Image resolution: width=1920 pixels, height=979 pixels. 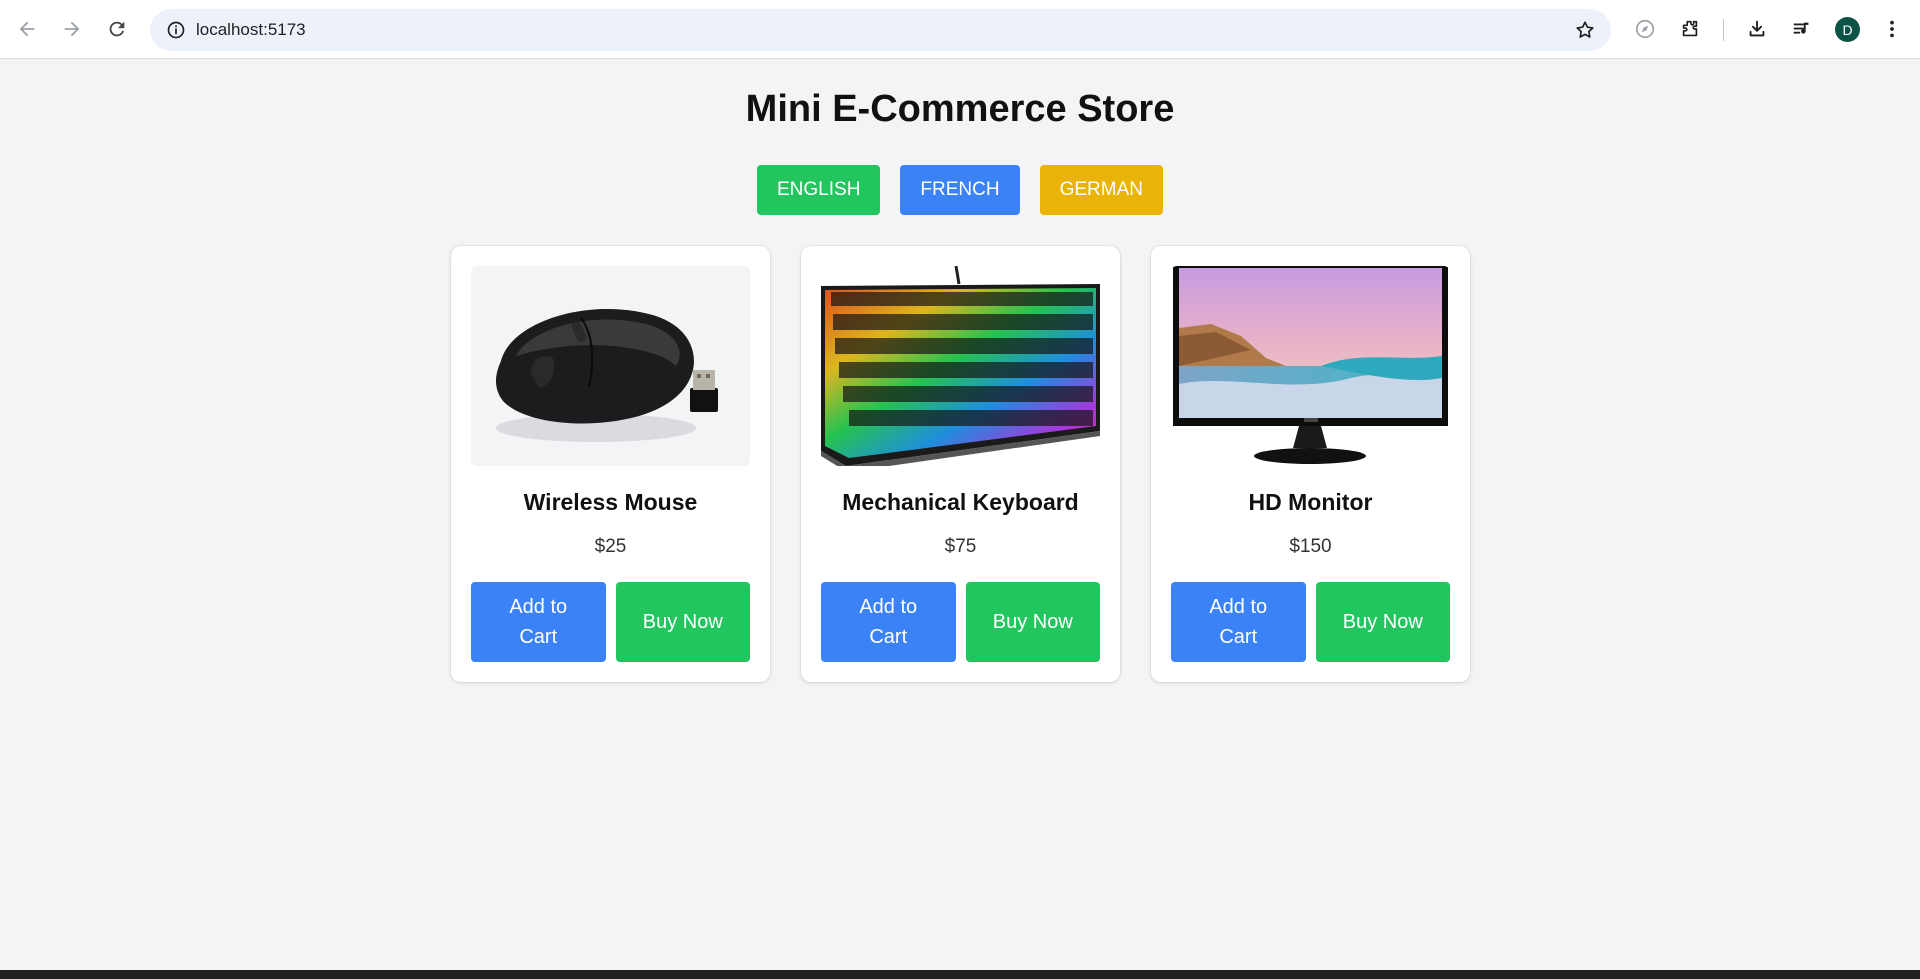 I want to click on arrow-right-icon, so click(x=72, y=29).